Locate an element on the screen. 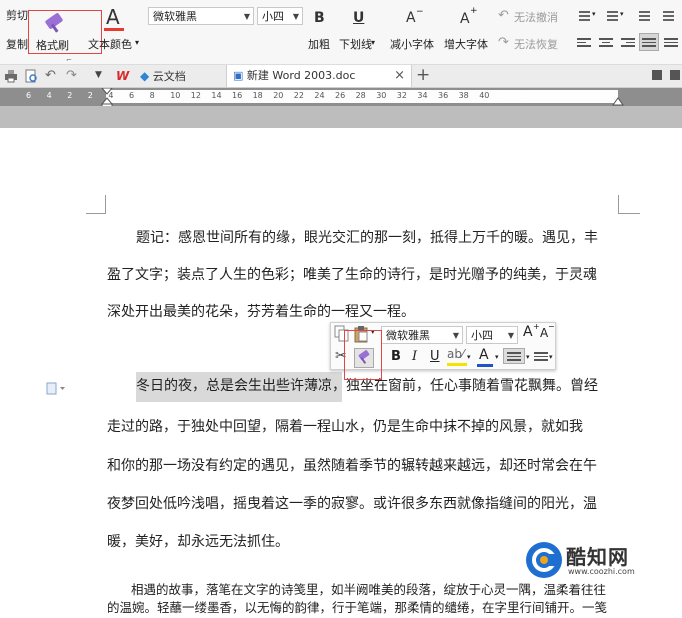  ruler-tick-label: 10 is located at coordinates (175, 95).